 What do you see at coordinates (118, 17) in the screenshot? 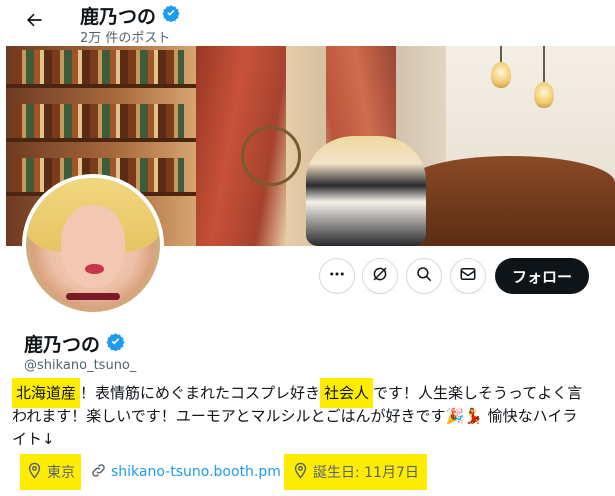
I see `header-title-text: 鹿乃つの` at bounding box center [118, 17].